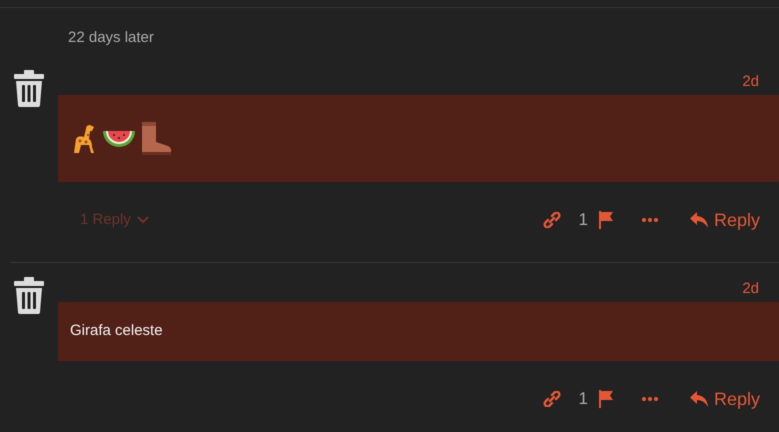 The height and width of the screenshot is (432, 779). I want to click on chevron-down-icon, so click(142, 220).